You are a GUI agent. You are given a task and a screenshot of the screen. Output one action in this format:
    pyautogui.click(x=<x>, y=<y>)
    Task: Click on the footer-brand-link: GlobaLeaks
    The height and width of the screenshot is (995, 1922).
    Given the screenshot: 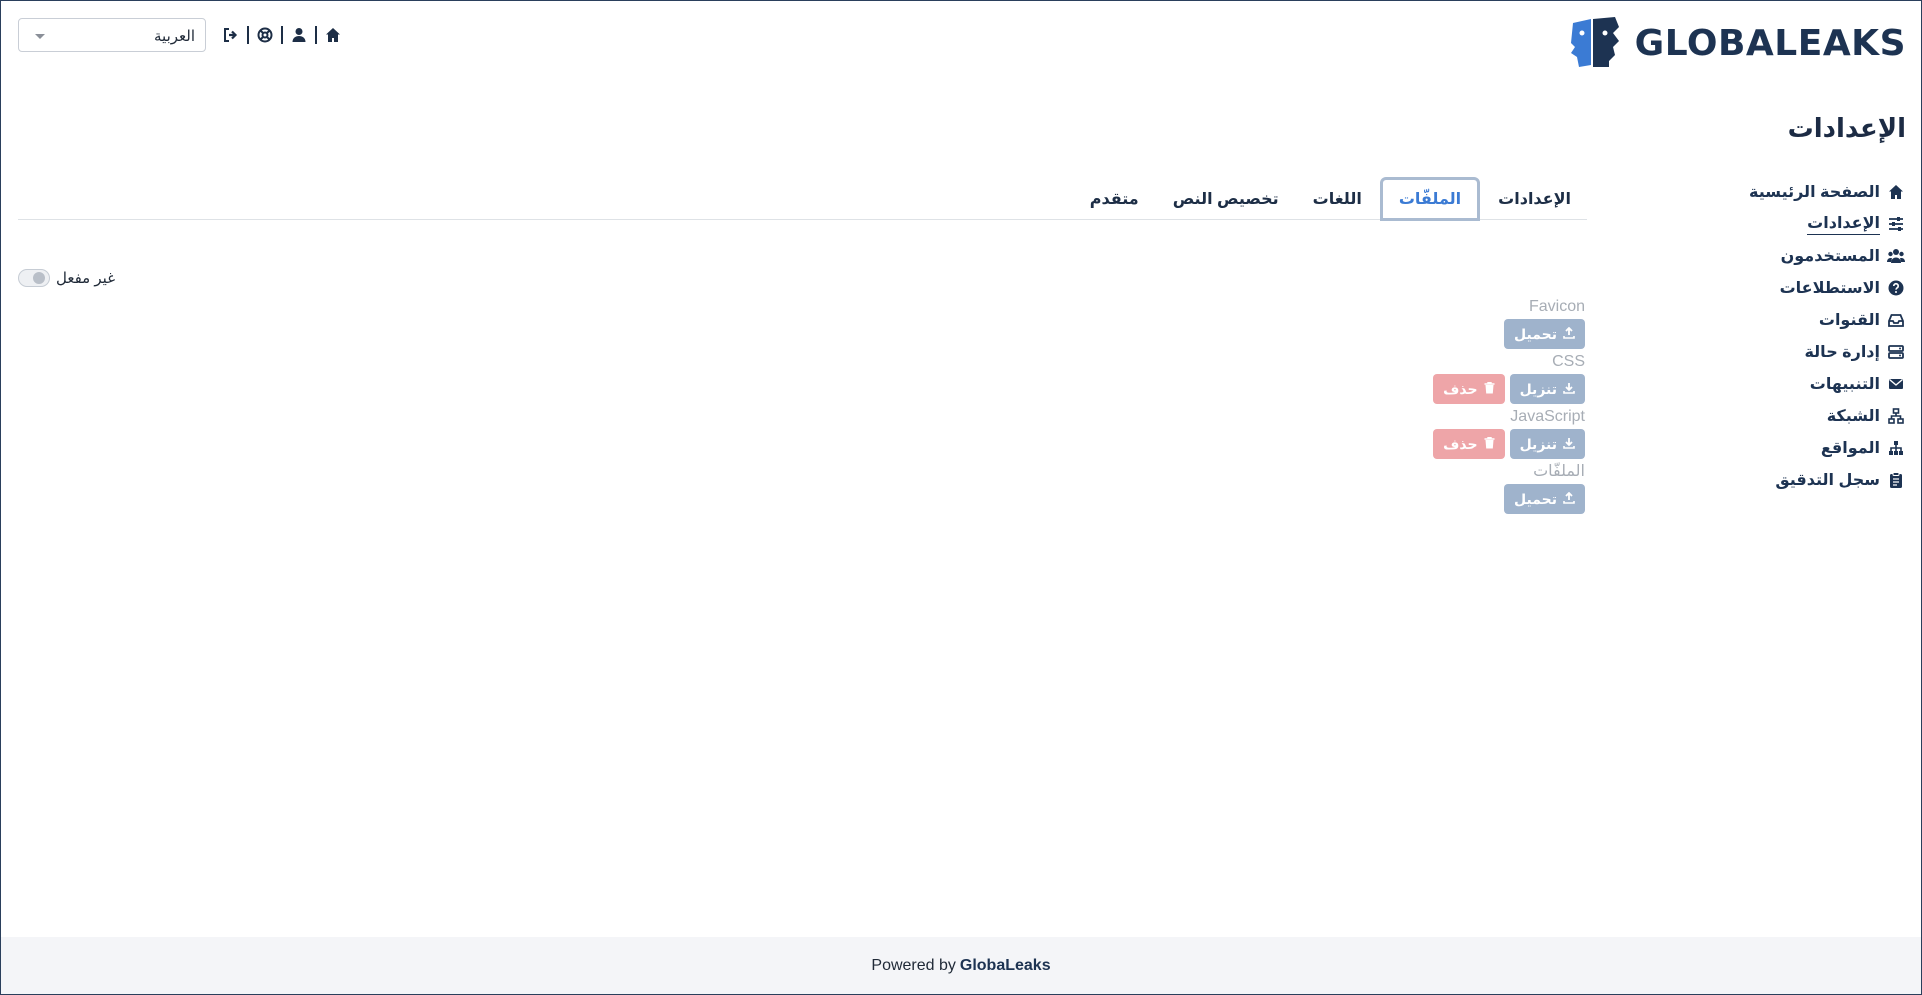 What is the action you would take?
    pyautogui.click(x=1005, y=966)
    